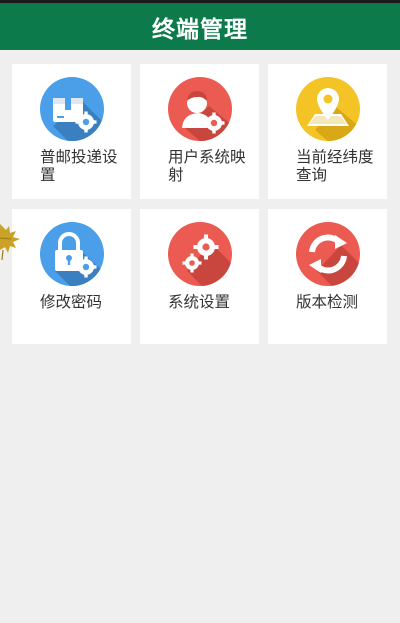 The width and height of the screenshot is (400, 623). I want to click on tile-label: 系统设置, so click(199, 302).